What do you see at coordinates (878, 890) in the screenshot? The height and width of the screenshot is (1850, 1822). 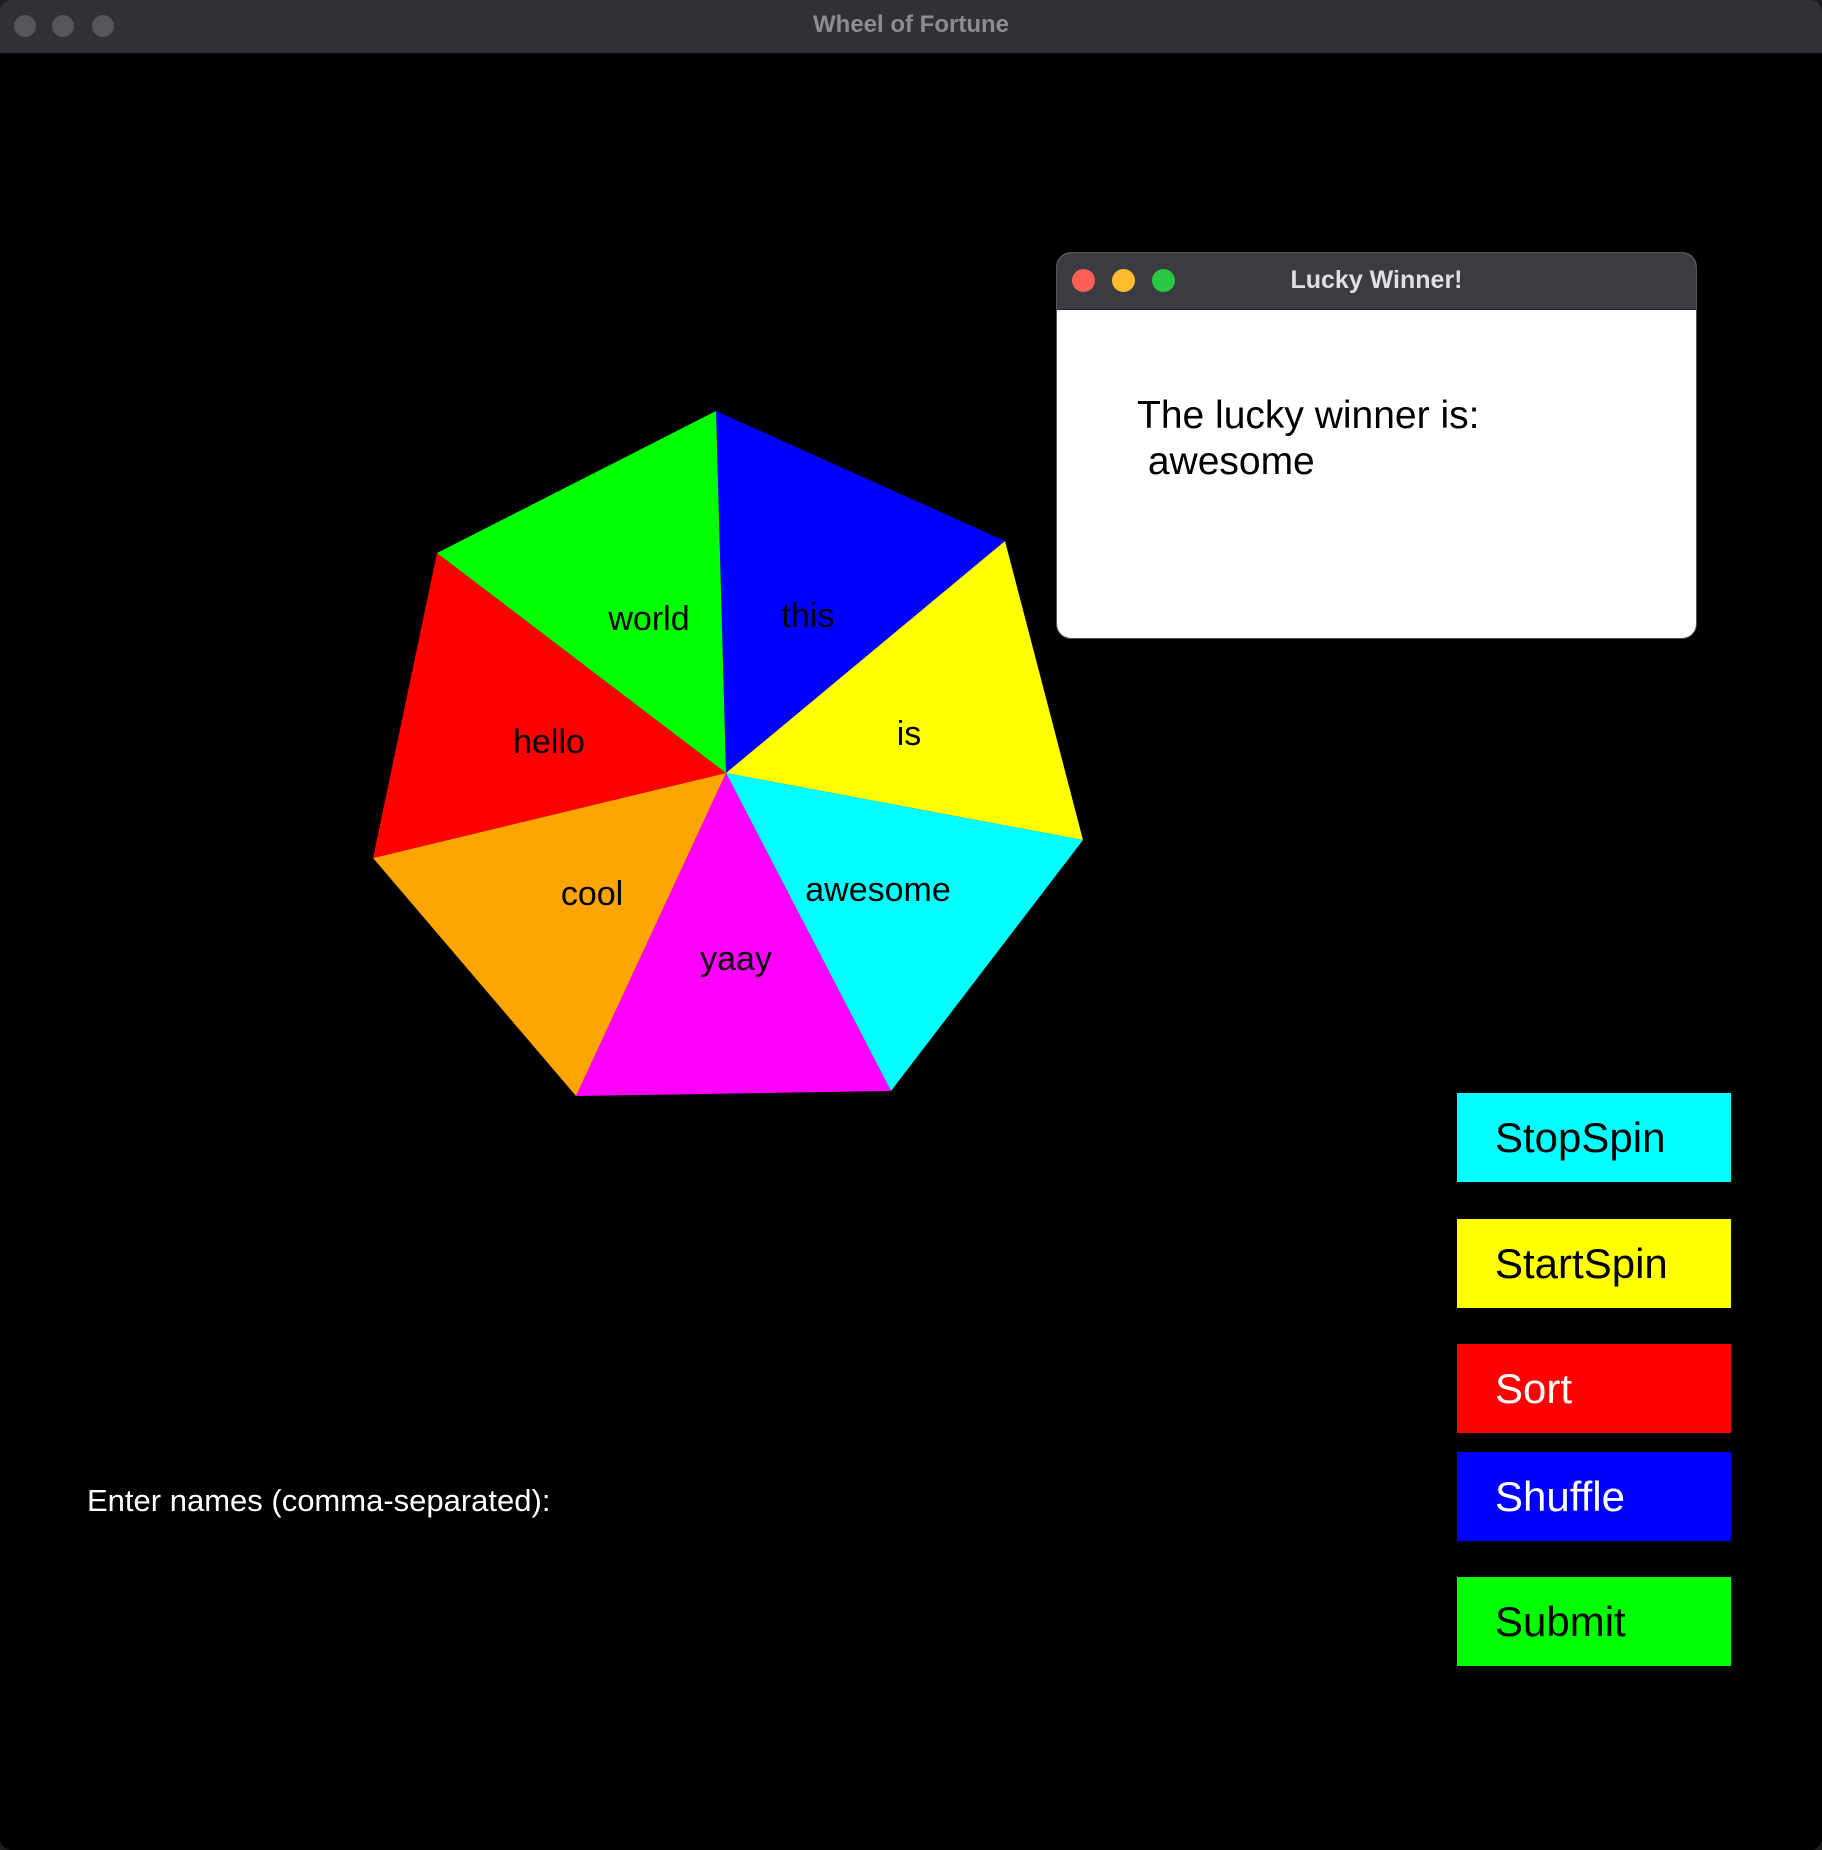 I see `wheel-label-awesome: awesome` at bounding box center [878, 890].